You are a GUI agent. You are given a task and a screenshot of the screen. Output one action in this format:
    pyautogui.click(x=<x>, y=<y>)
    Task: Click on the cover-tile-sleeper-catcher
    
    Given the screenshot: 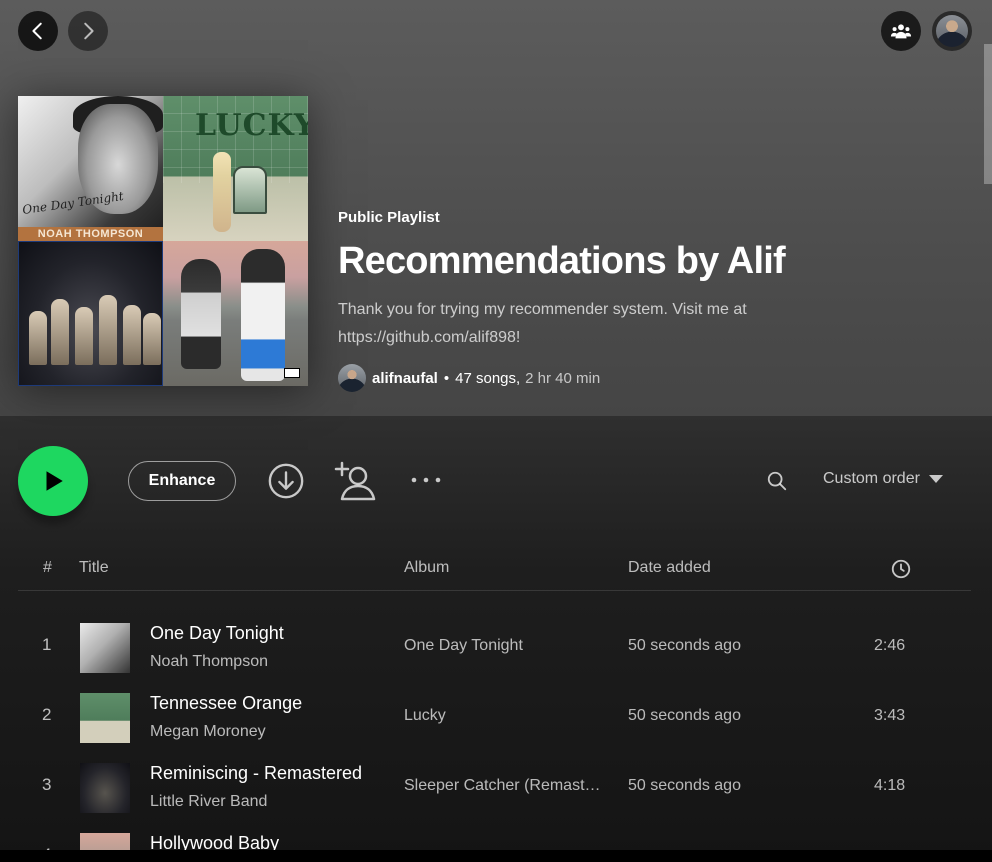 What is the action you would take?
    pyautogui.click(x=90, y=313)
    